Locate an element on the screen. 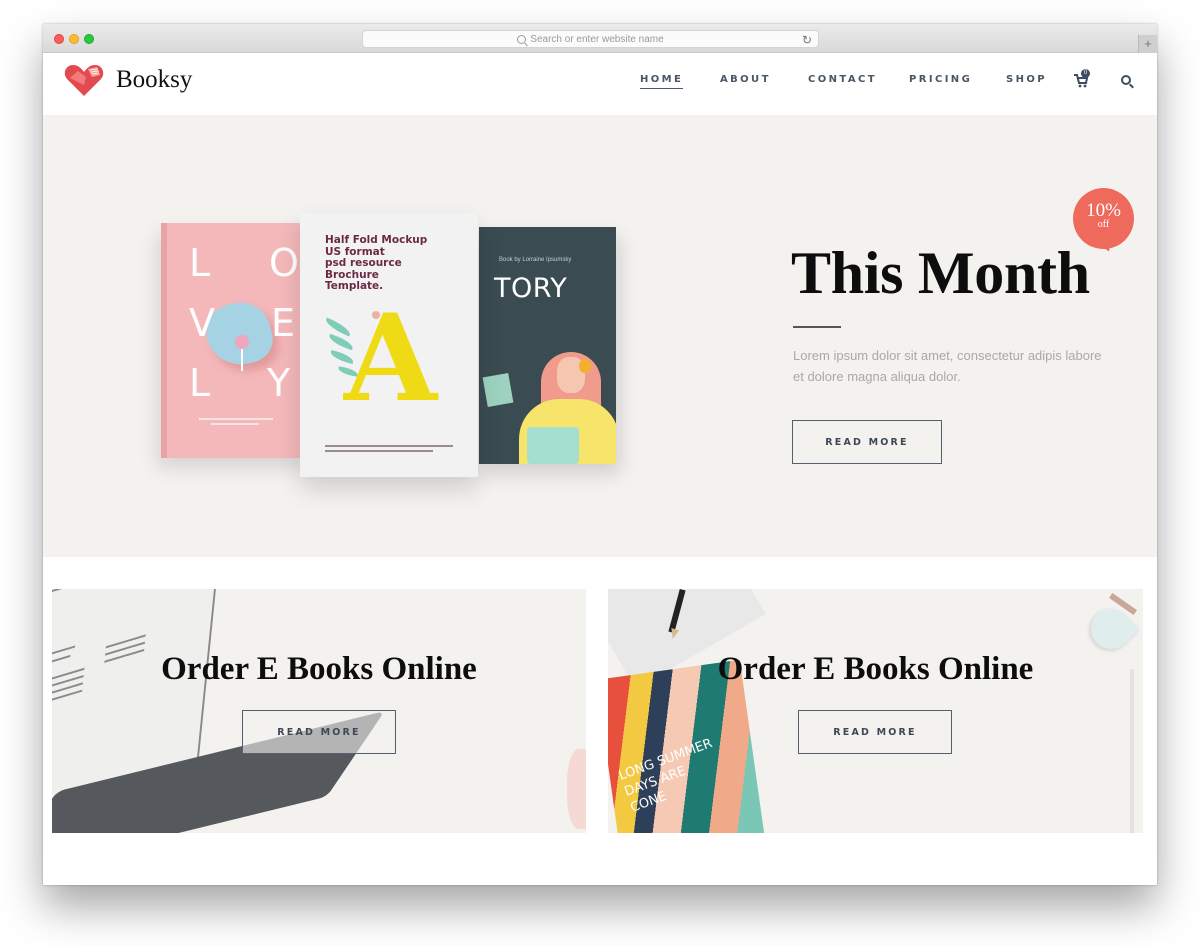 The width and height of the screenshot is (1200, 946). address-placeholder: Search or enter website name is located at coordinates (597, 39).